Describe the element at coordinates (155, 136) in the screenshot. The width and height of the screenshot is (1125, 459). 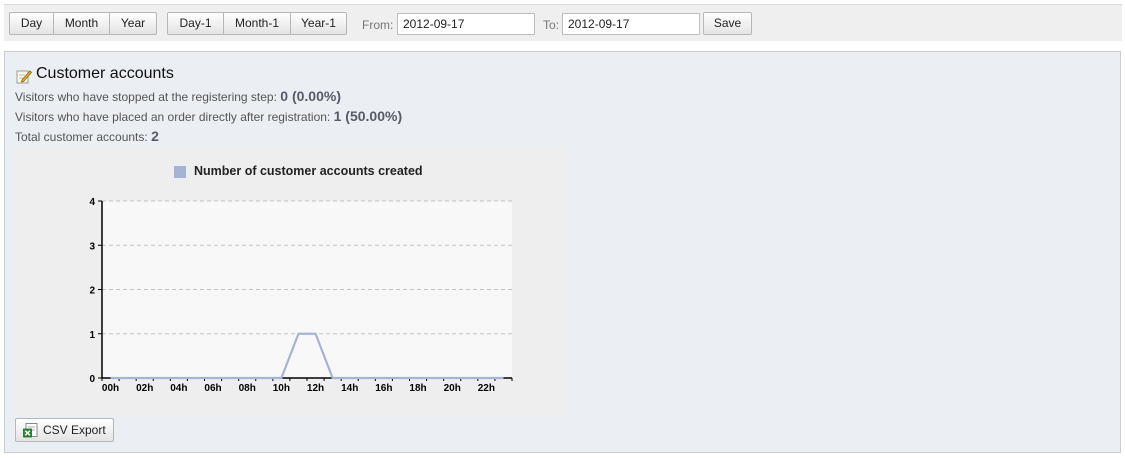
I see `stat-value: 2` at that location.